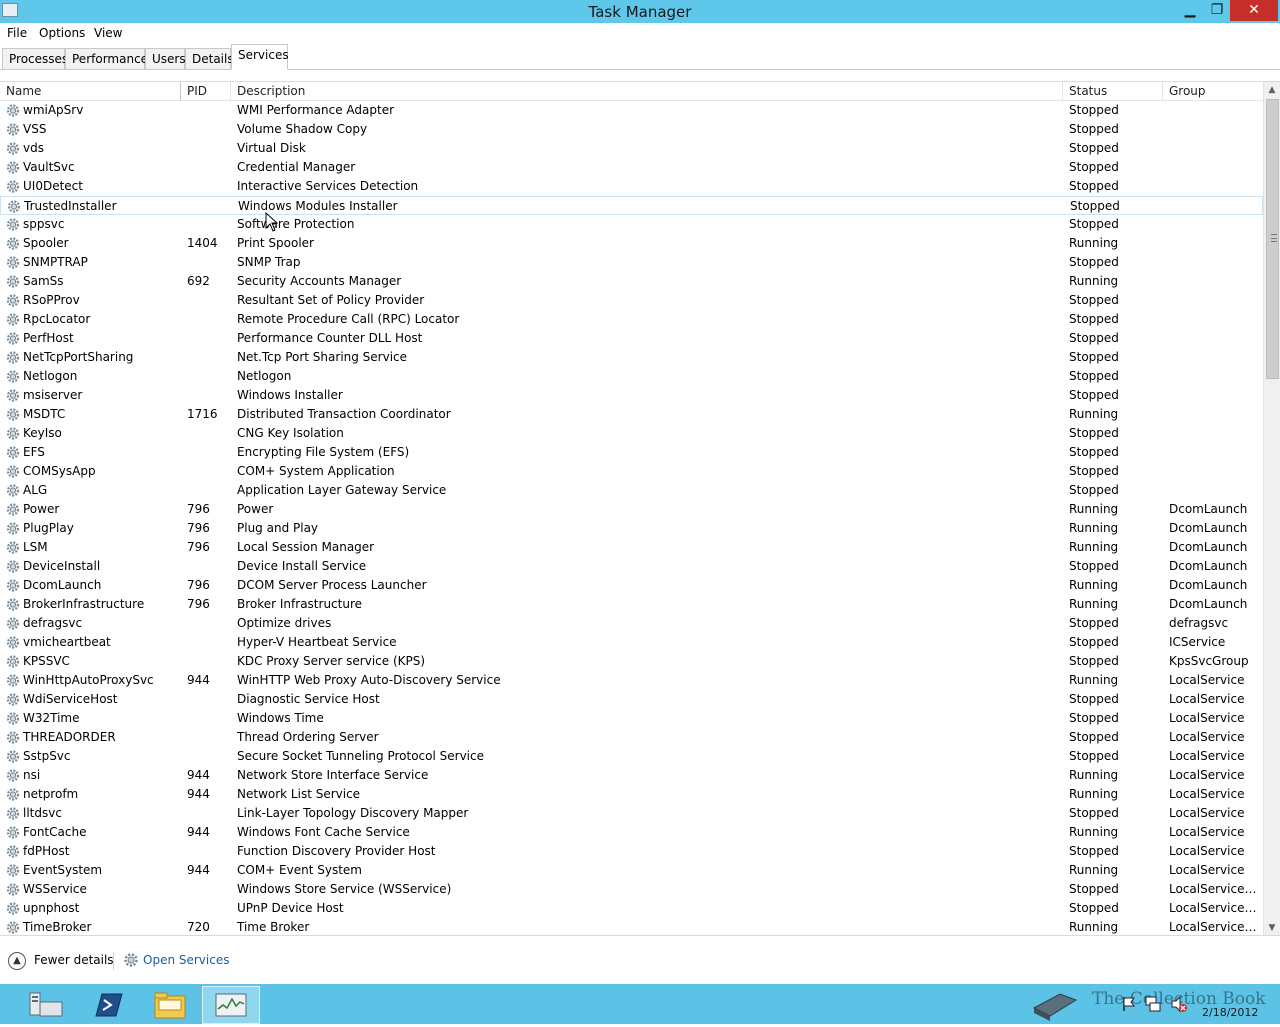 Image resolution: width=1280 pixels, height=1027 pixels. Describe the element at coordinates (631, 148) in the screenshot. I see `table-row: vds Virtual Disk Stopped` at that location.